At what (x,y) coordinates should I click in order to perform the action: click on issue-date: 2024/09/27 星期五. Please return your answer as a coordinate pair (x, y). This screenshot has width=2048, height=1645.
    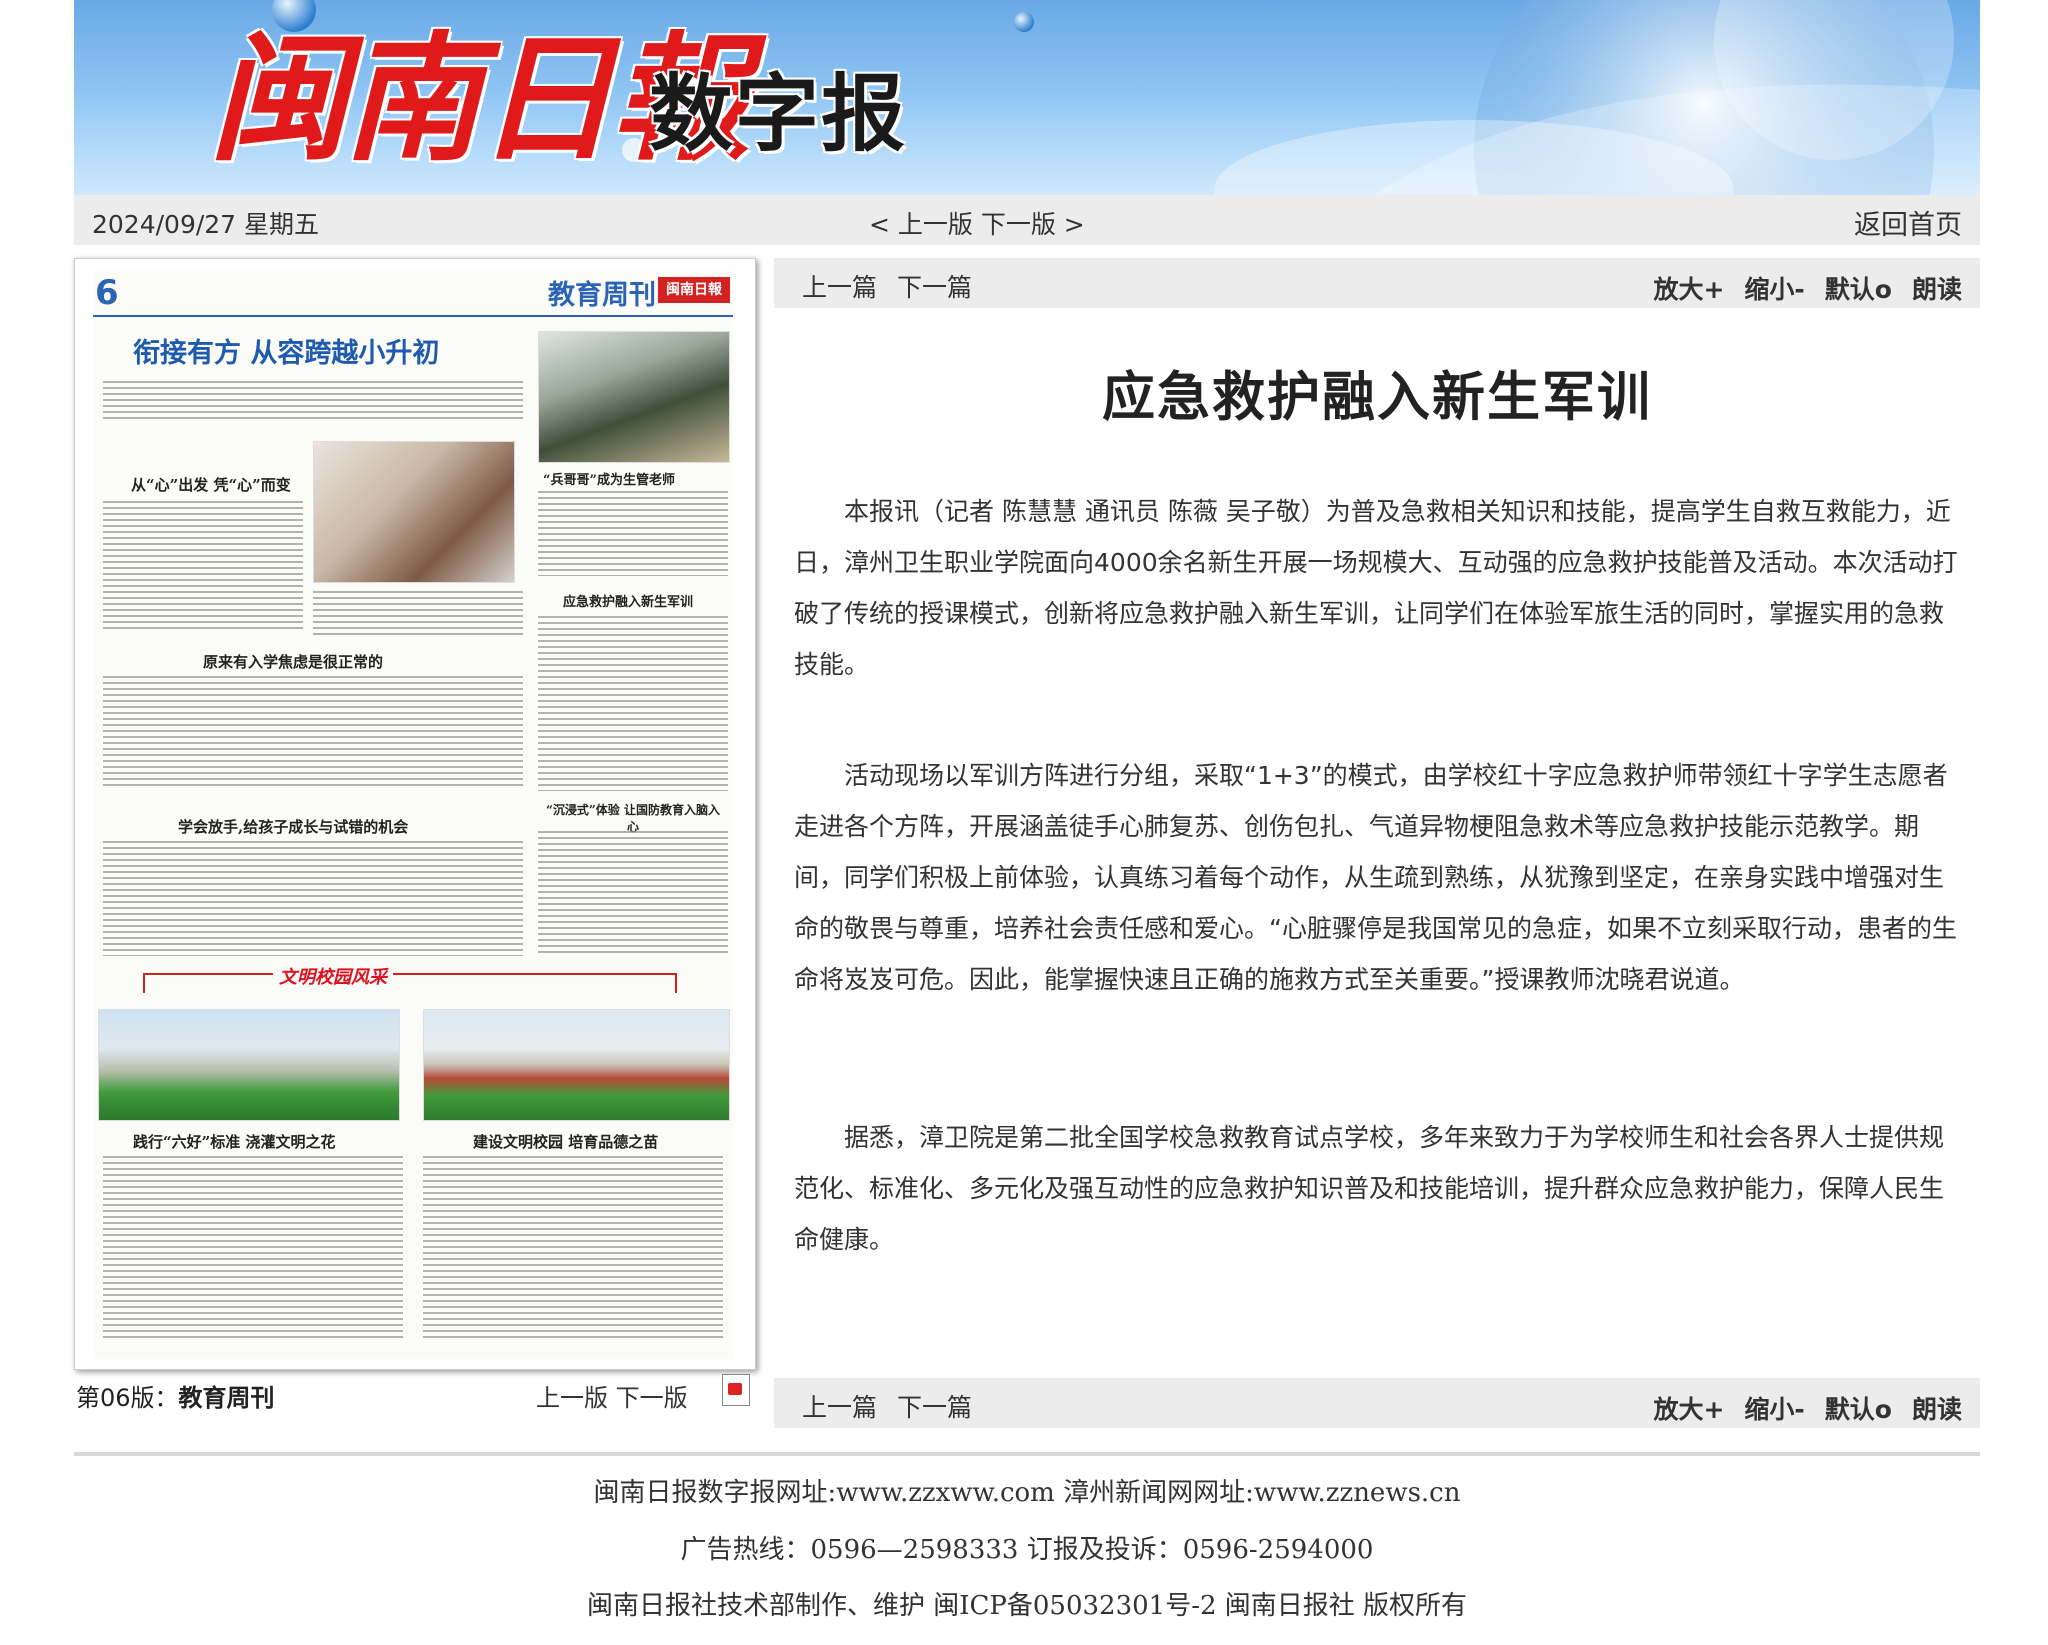
    Looking at the image, I should click on (206, 224).